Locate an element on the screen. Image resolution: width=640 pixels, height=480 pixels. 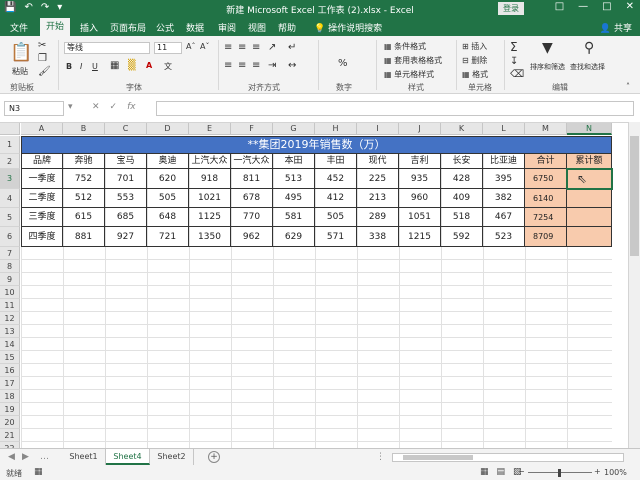
data-cell: 395 is located at coordinates (504, 179).